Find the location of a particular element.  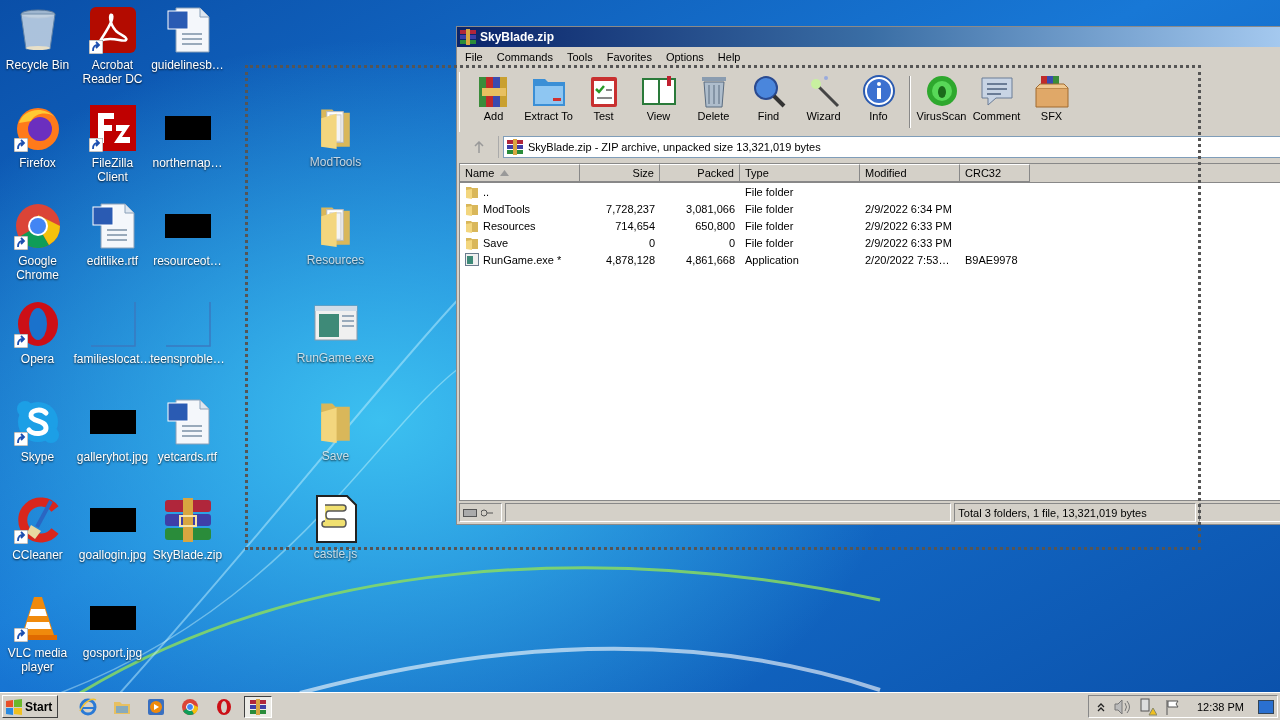

file-row: ModTools 7,728,237 3,081,066 File folder 2/9/2022 6:34 PM is located at coordinates (870, 208).